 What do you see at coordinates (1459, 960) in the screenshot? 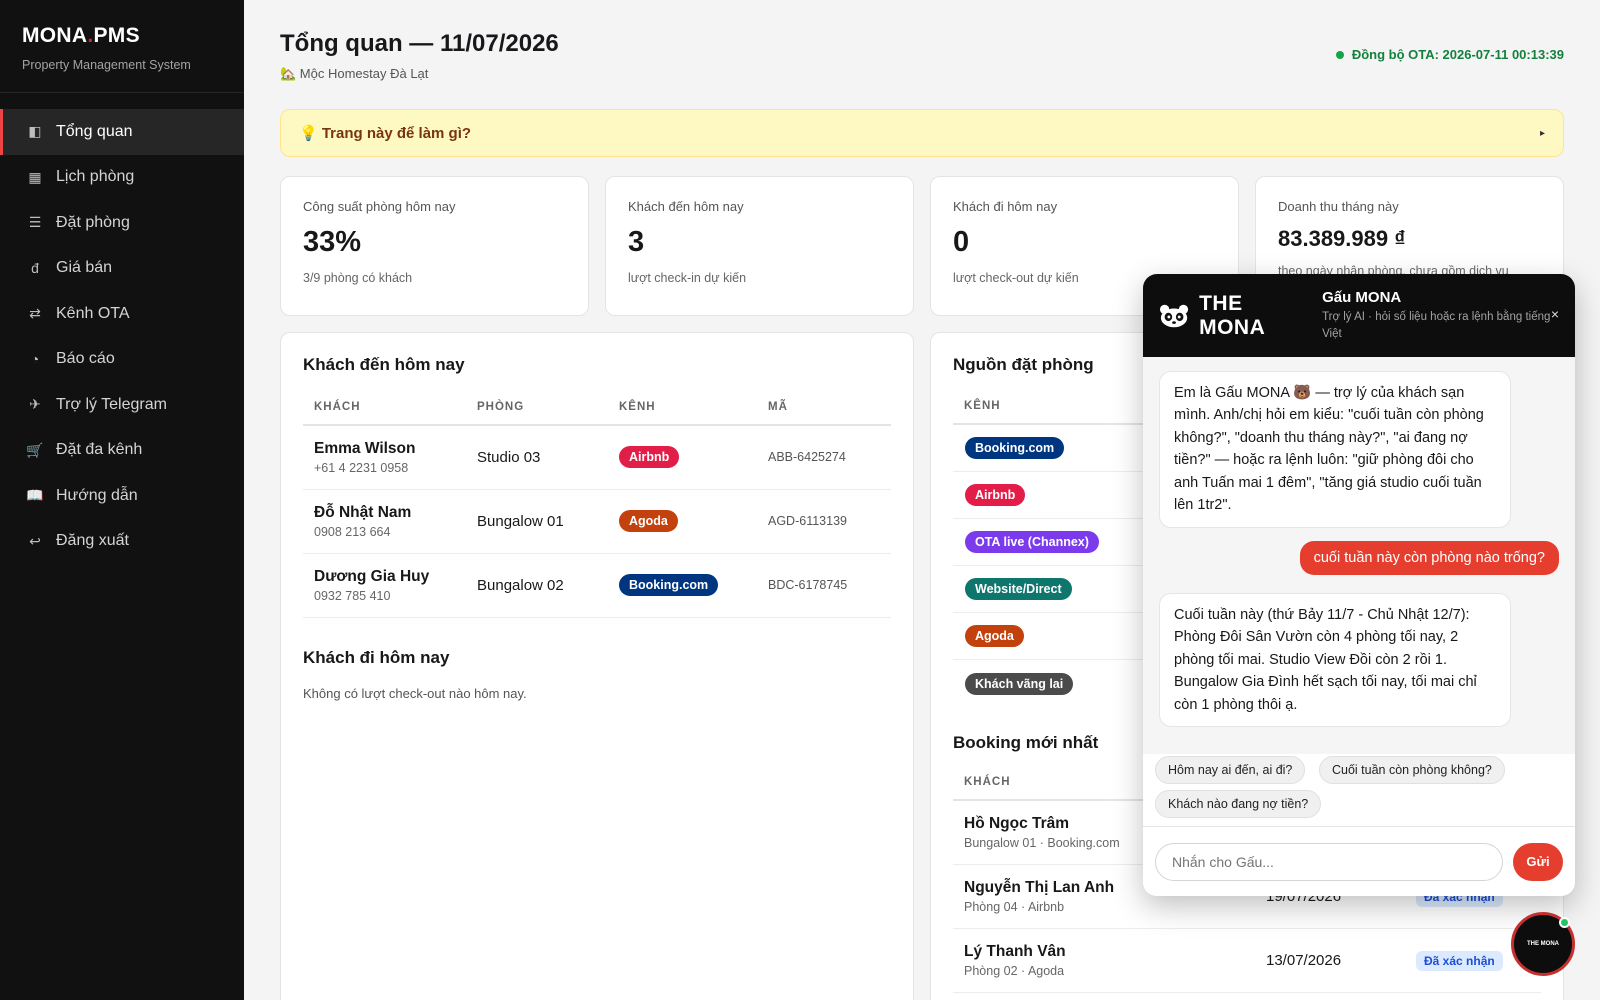
I see `status-badge: Đã xác nhận` at bounding box center [1459, 960].